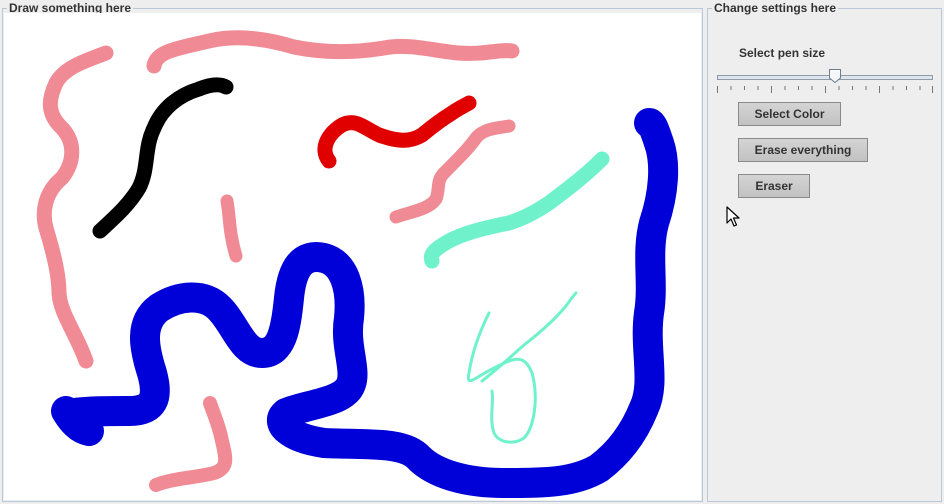 The height and width of the screenshot is (504, 944). Describe the element at coordinates (191, 444) in the screenshot. I see `stroke-pink-bottom` at that location.